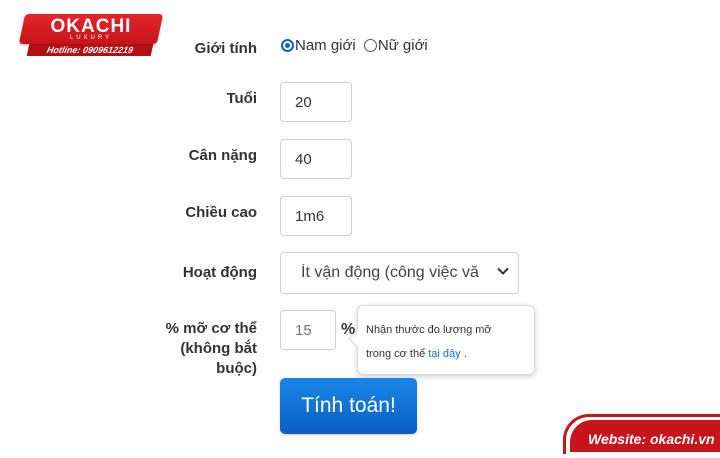  I want to click on gender-option-male-label: Nam giới, so click(325, 45).